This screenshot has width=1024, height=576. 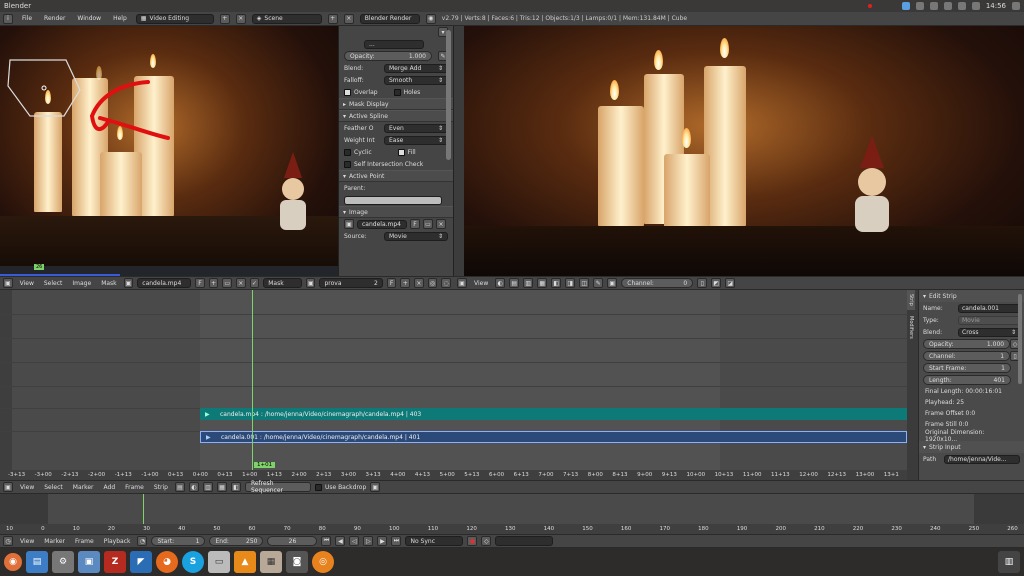 What do you see at coordinates (375, 487) in the screenshot?
I see `seq-render-icon: ▣` at bounding box center [375, 487].